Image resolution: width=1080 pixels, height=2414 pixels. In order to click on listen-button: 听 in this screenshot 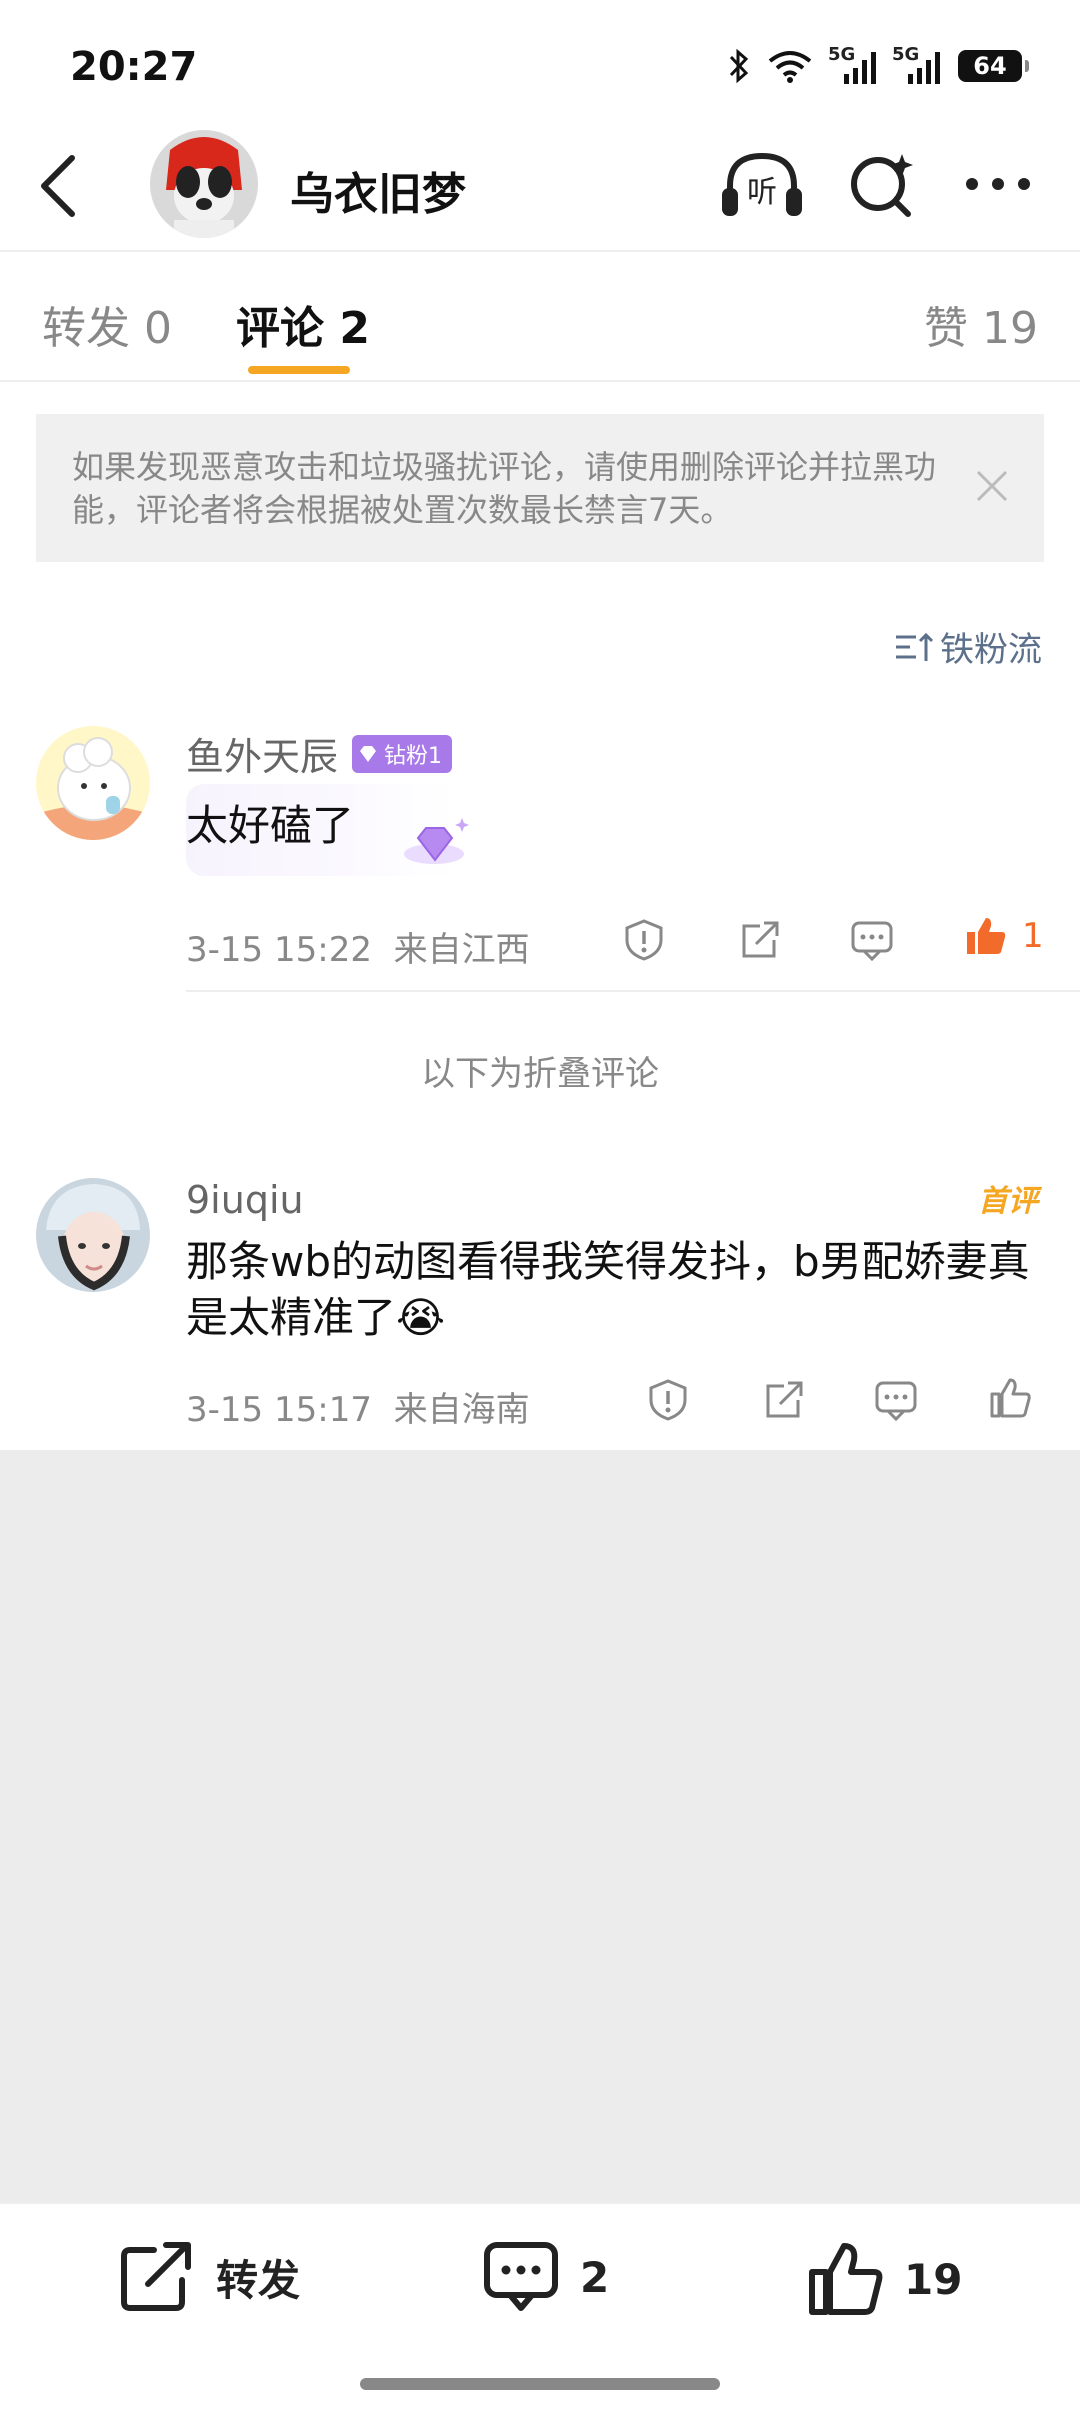, I will do `click(762, 185)`.